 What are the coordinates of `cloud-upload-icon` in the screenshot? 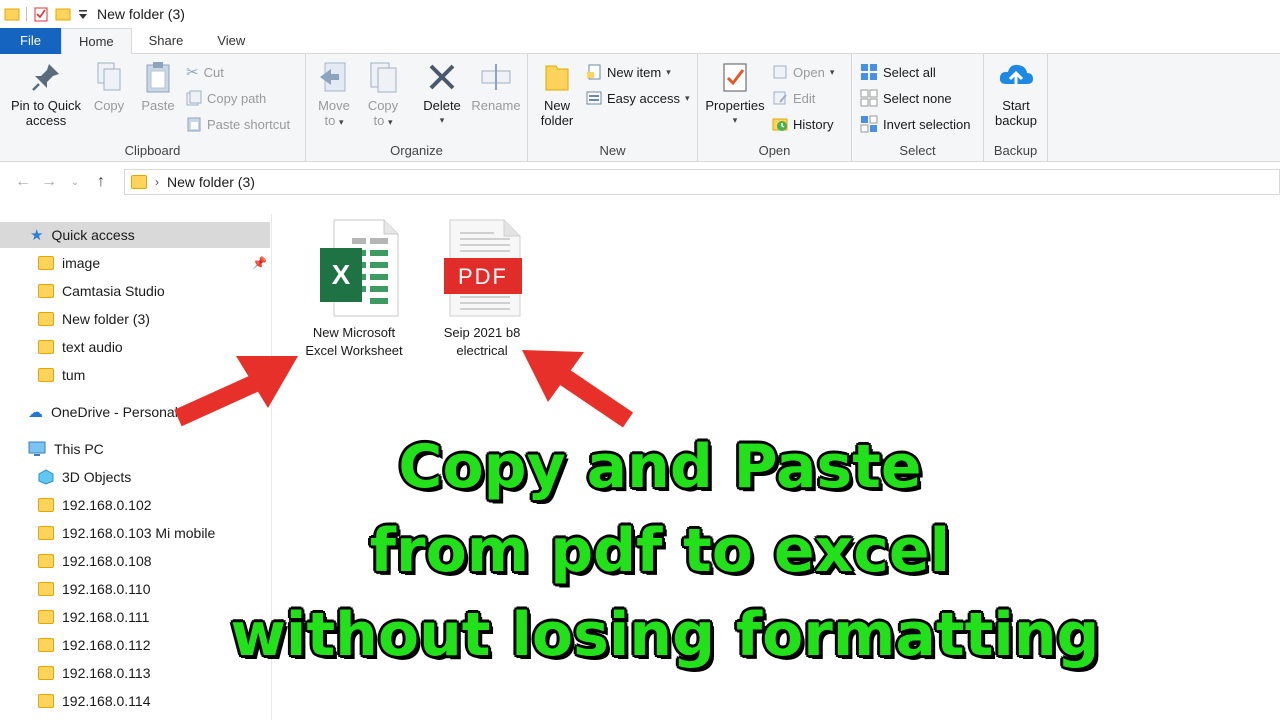 It's located at (1016, 76).